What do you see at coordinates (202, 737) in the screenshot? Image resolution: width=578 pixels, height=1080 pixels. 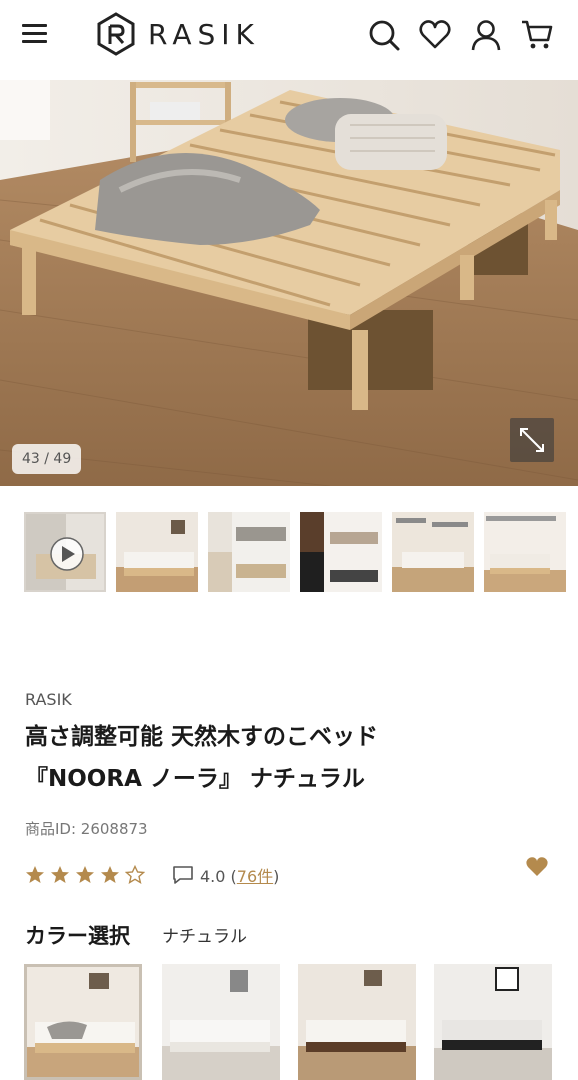 I see `product-title-line1: 高さ調整可能 天然木すのこベッド` at bounding box center [202, 737].